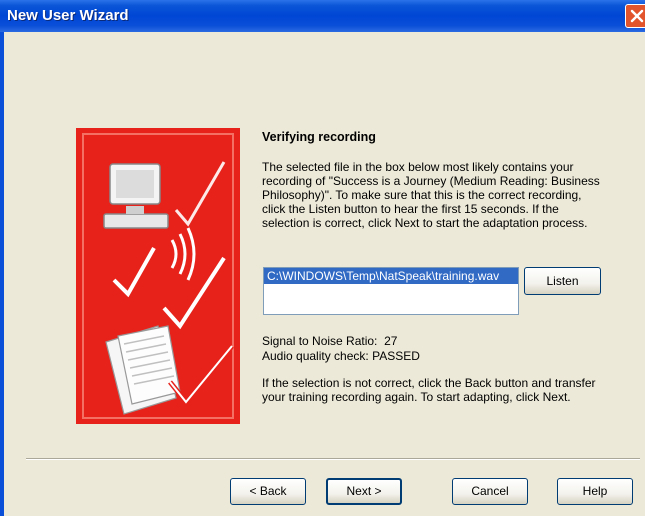 The image size is (645, 516). What do you see at coordinates (319, 137) in the screenshot?
I see `step-heading: Verifying recording` at bounding box center [319, 137].